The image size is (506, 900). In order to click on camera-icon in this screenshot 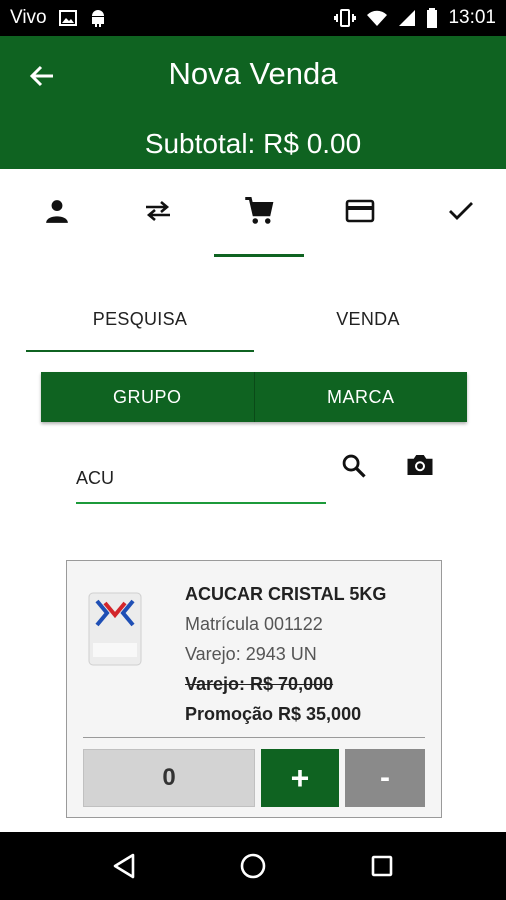, I will do `click(420, 465)`.